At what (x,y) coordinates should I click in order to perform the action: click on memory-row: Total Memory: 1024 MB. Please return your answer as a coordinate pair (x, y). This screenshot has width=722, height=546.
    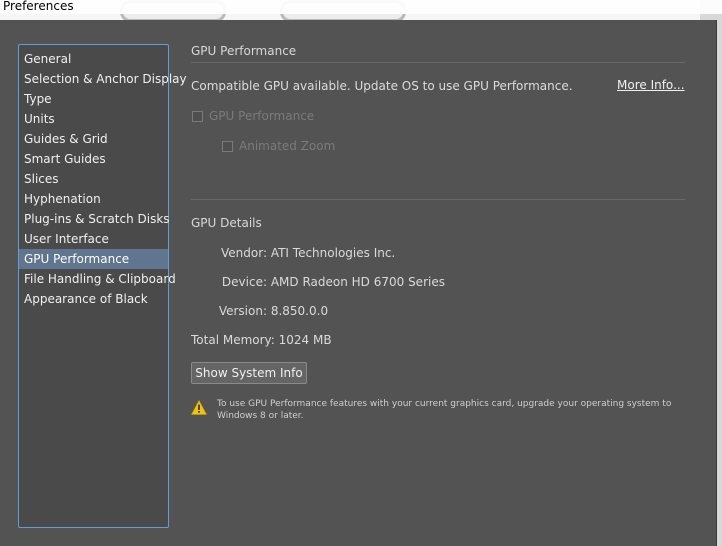
    Looking at the image, I should click on (261, 340).